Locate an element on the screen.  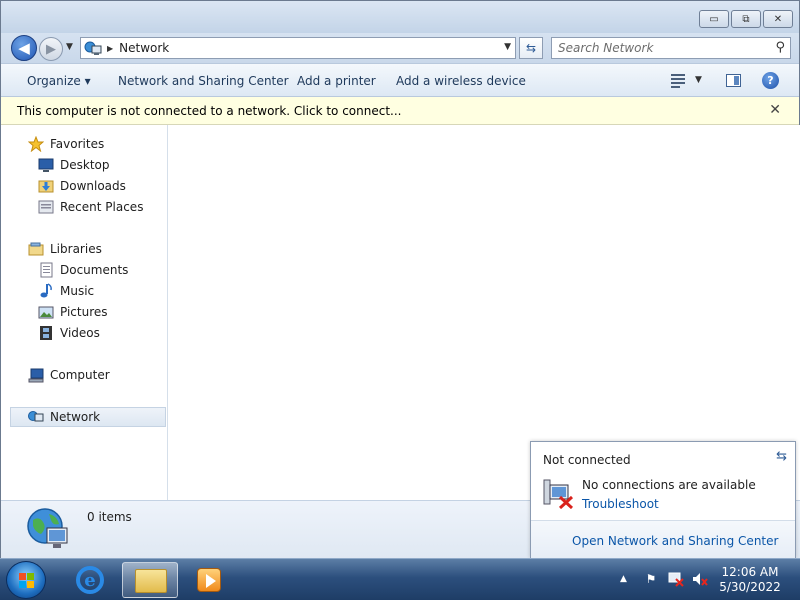
nav-computer: Computer is located at coordinates (69, 375).